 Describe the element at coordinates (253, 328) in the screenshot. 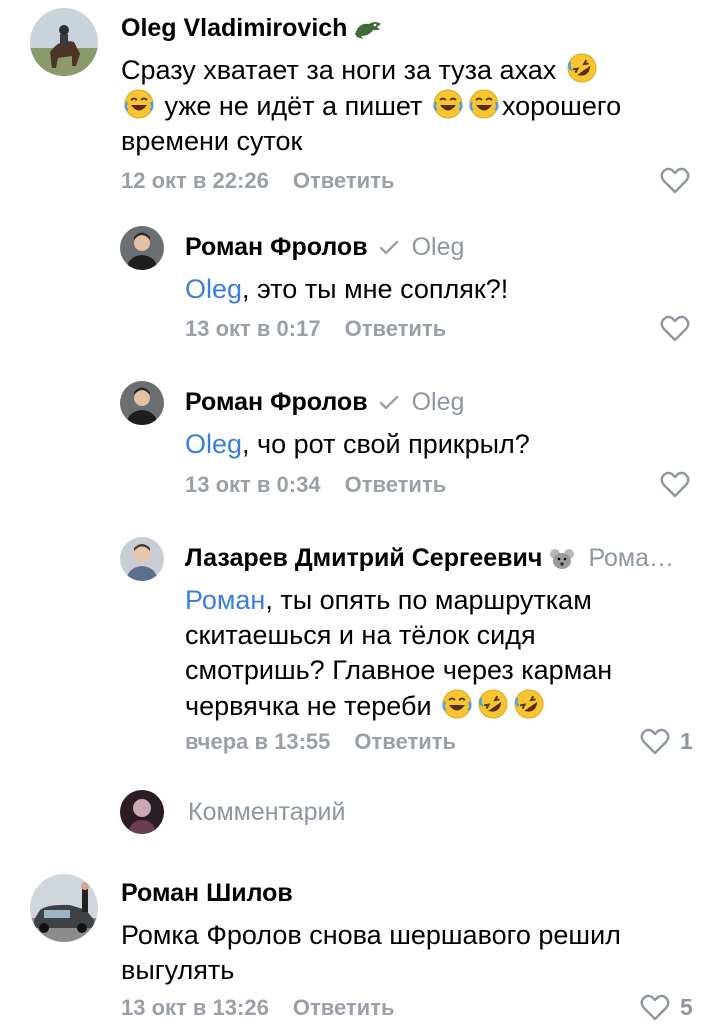

I see `comment-date: 13 окт в 0:17` at that location.